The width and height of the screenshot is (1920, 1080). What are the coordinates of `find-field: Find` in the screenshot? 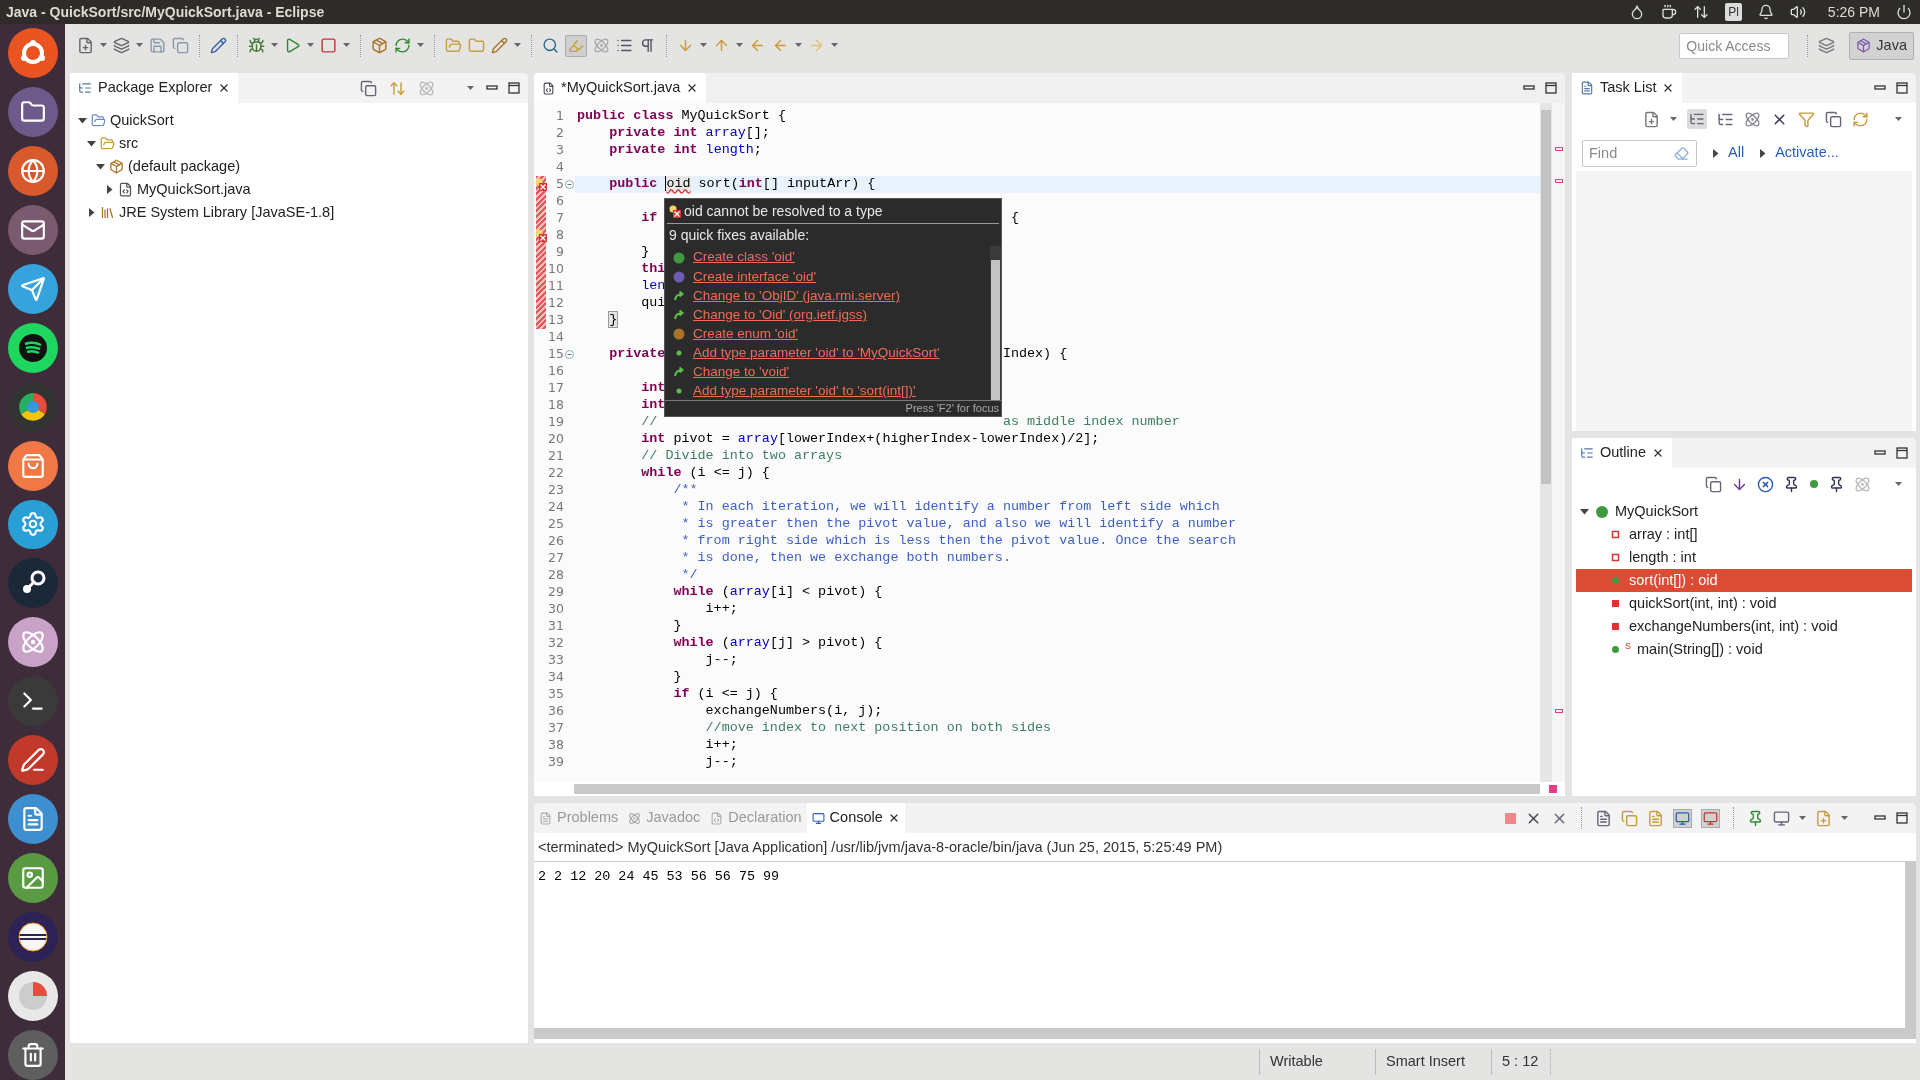 It's located at (1639, 153).